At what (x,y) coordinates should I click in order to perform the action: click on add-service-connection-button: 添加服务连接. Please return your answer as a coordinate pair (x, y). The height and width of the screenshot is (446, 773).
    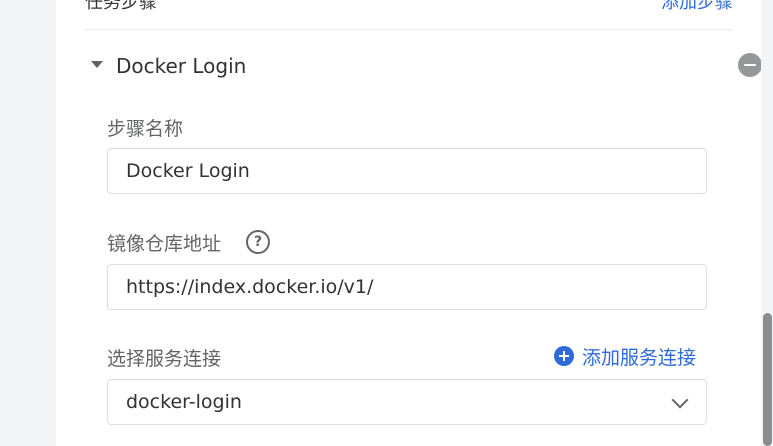
    Looking at the image, I should click on (625, 356).